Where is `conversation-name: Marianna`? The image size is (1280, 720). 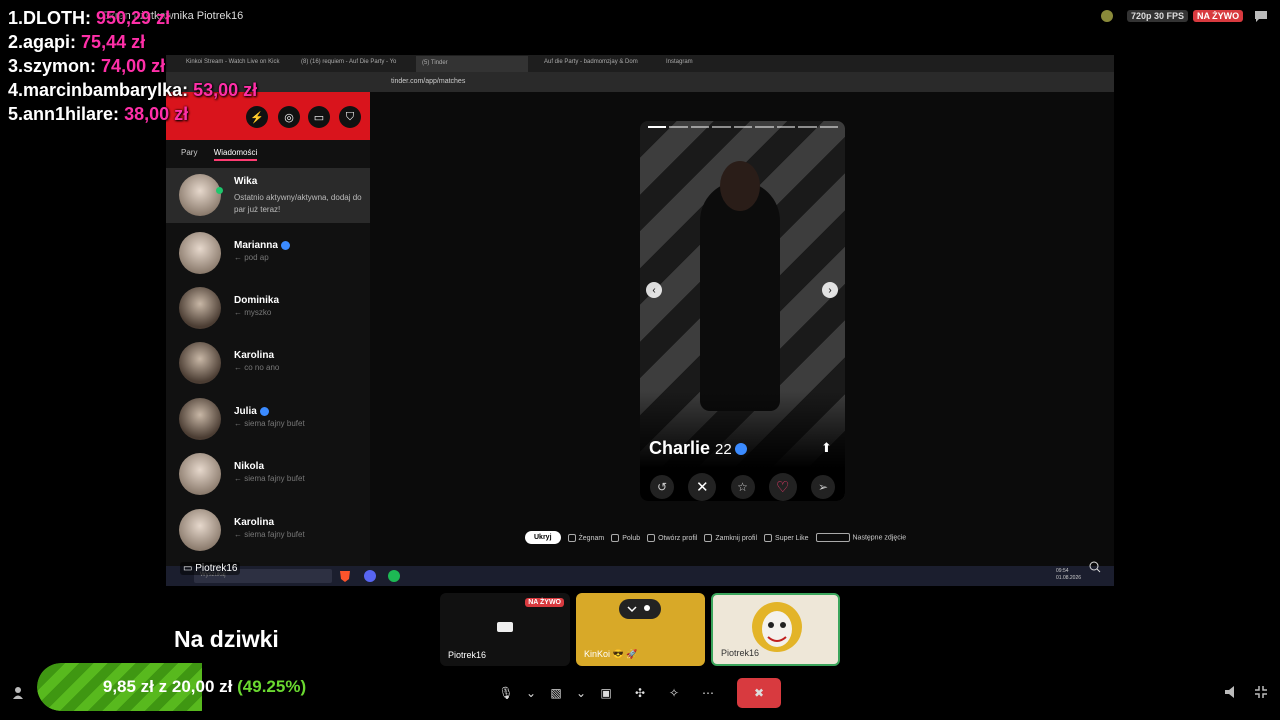
conversation-name: Marianna is located at coordinates (262, 245).